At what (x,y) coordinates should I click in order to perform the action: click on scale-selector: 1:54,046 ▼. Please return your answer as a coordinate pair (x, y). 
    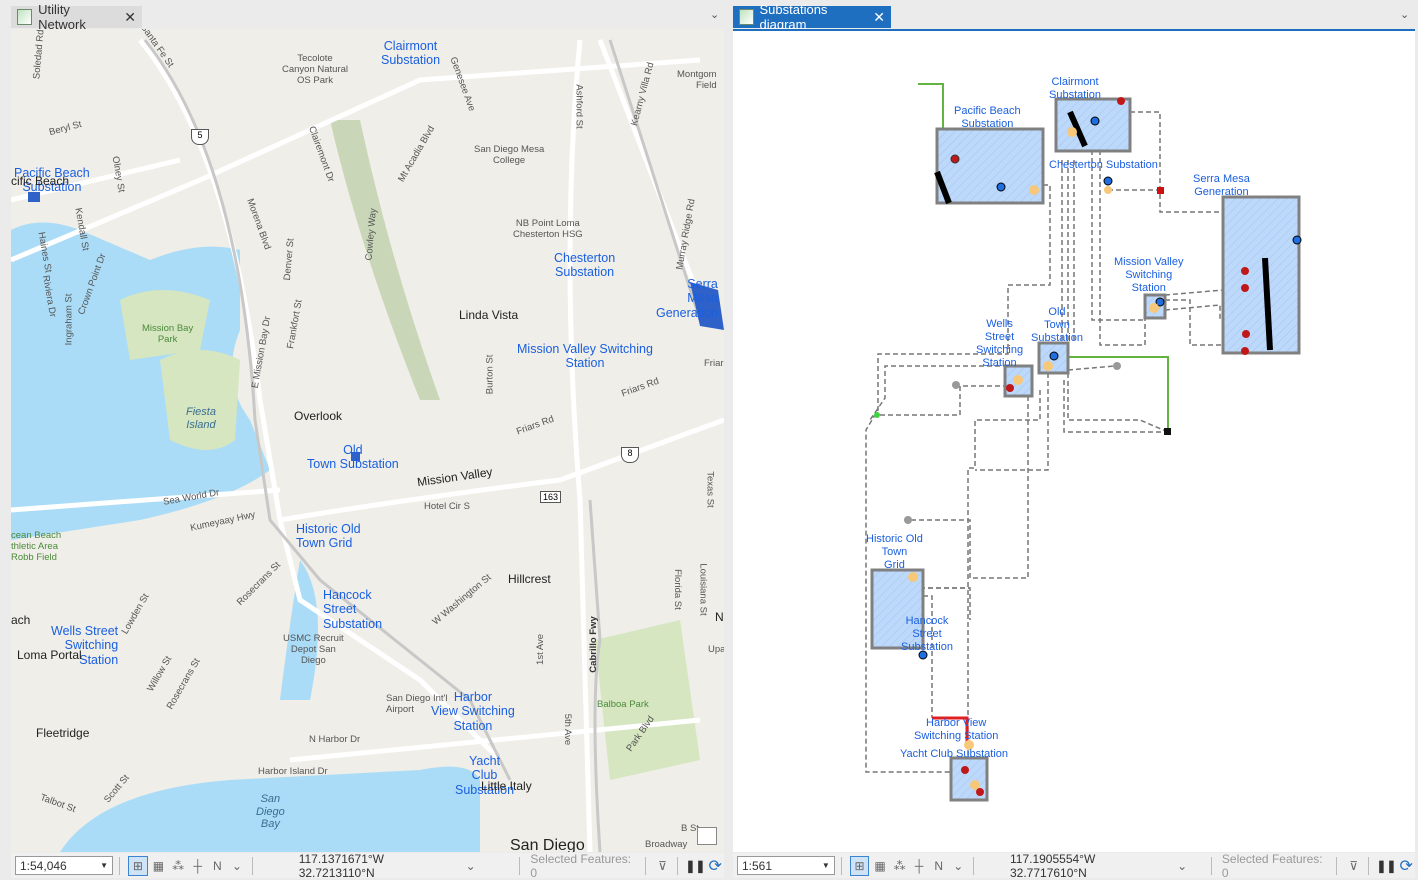
    Looking at the image, I should click on (64, 865).